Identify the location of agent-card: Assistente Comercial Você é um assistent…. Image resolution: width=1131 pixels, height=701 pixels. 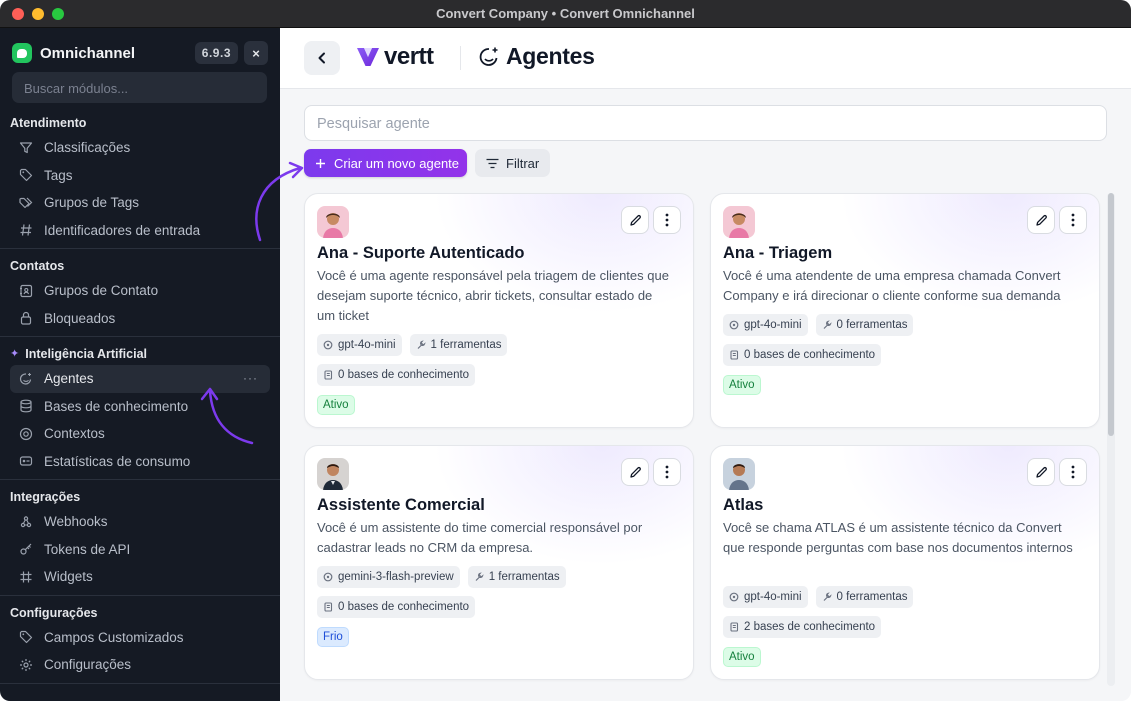
(499, 562).